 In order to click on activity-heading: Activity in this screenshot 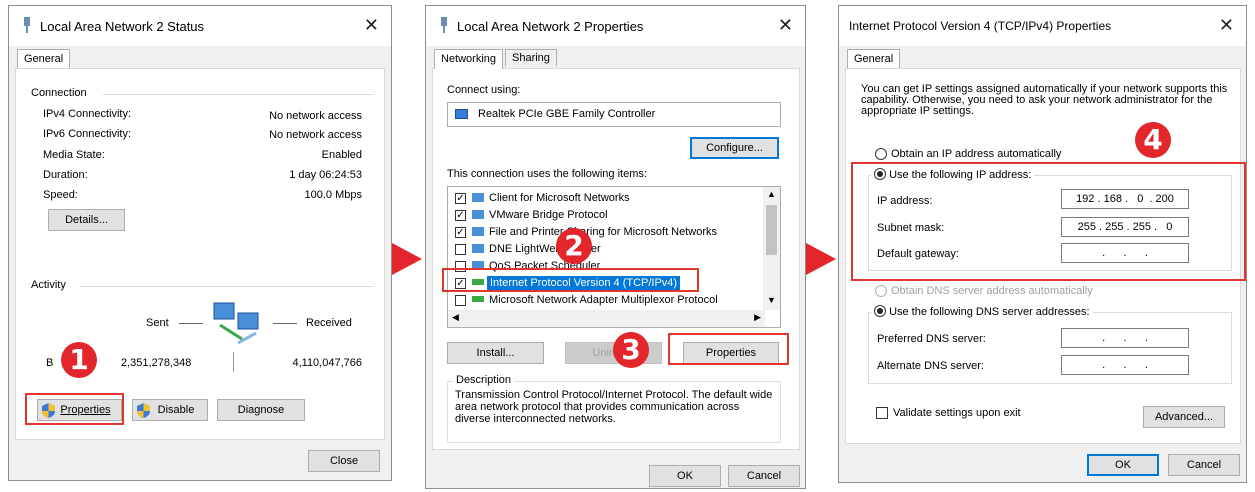, I will do `click(48, 285)`.